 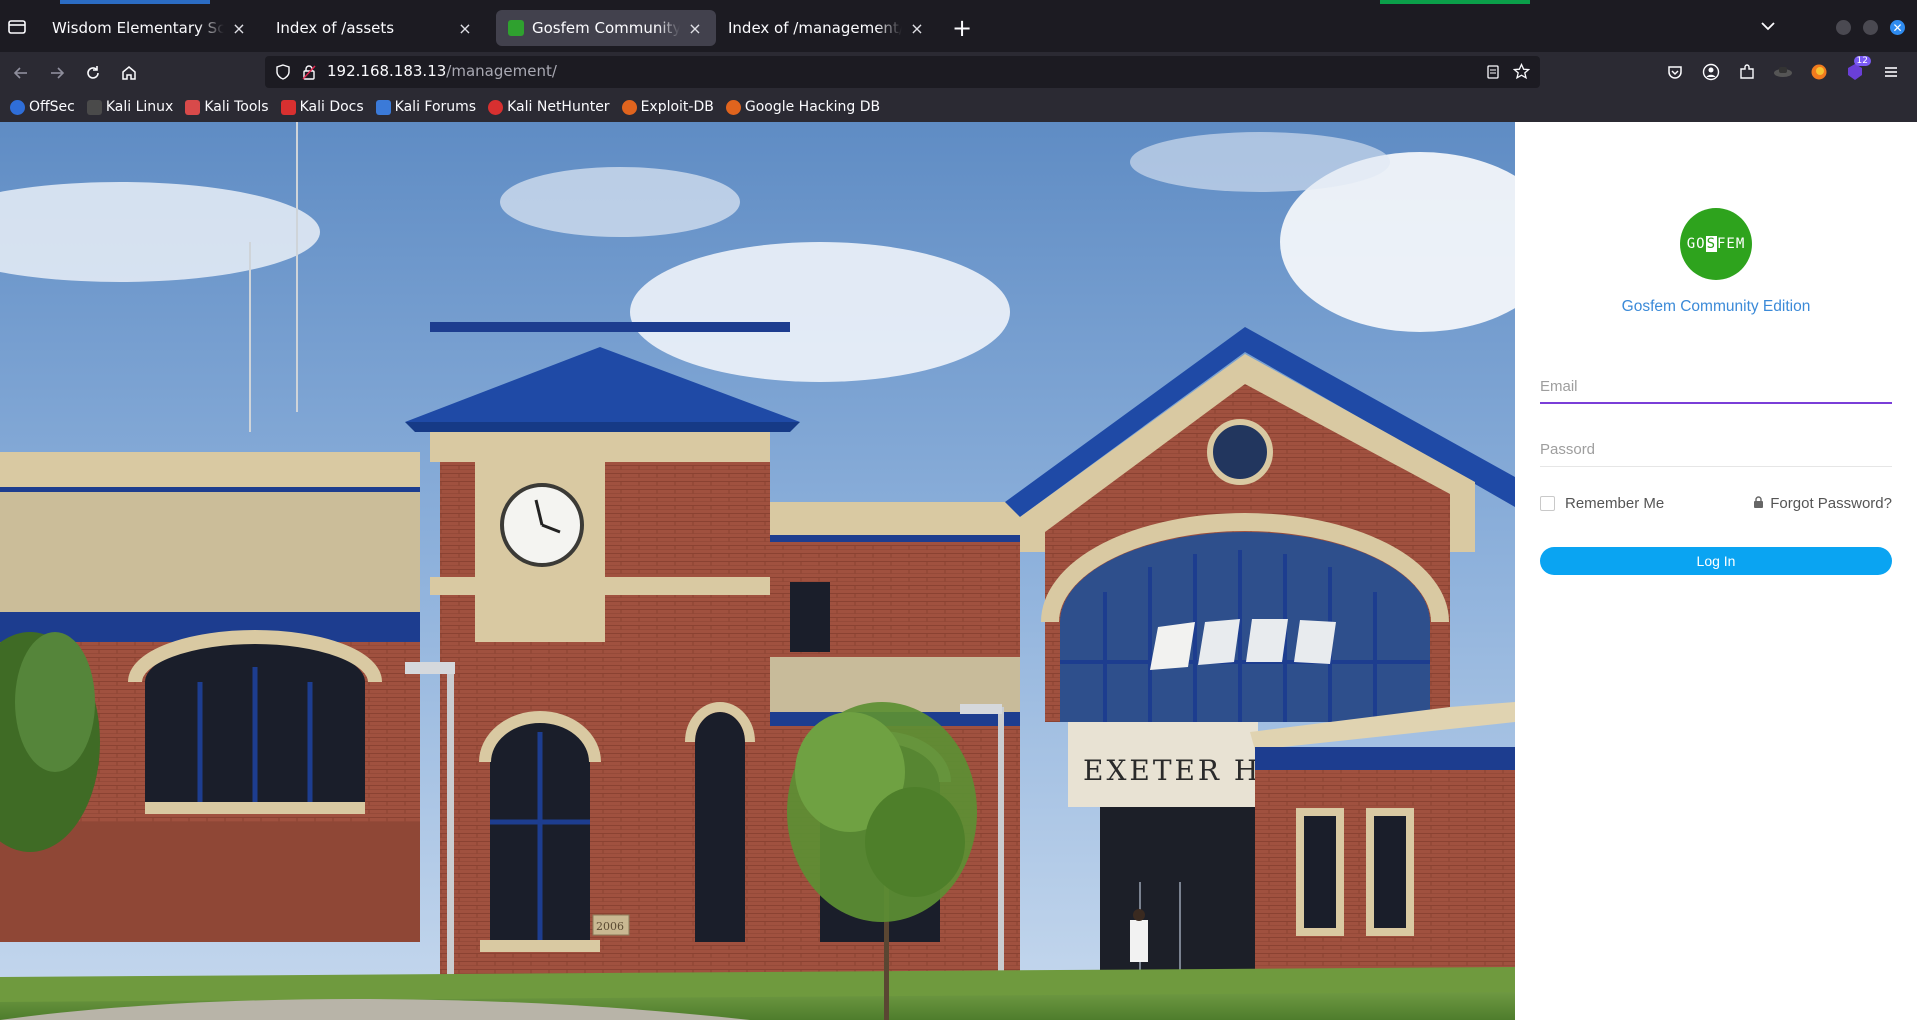 I want to click on ghdb-icon, so click(x=733, y=107).